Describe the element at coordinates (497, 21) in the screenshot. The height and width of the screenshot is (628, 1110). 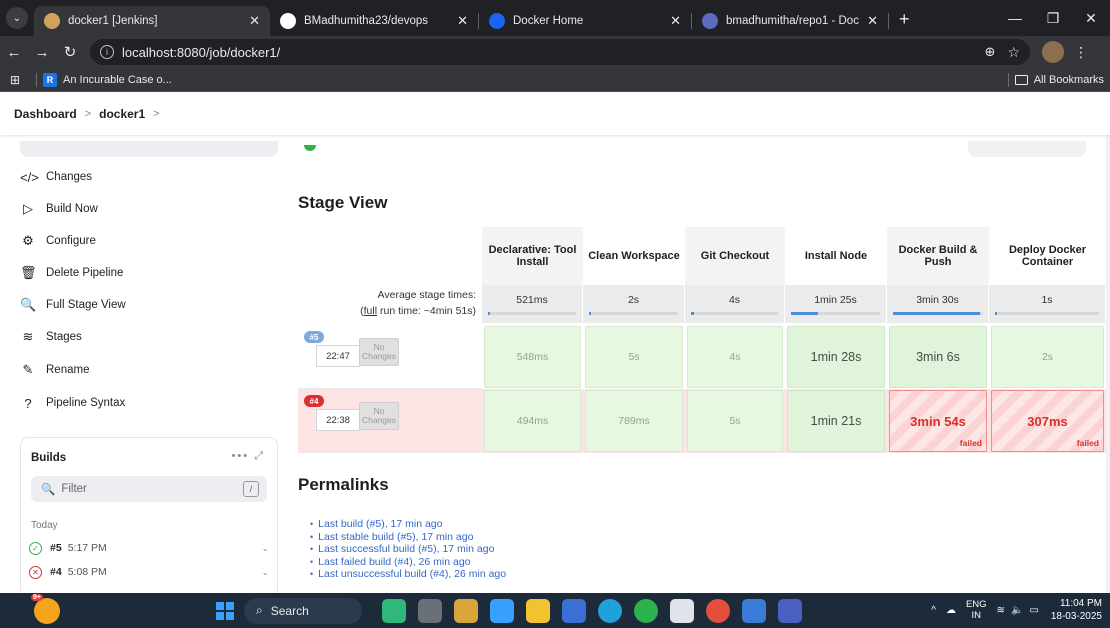
I see `docker-favicon-icon` at that location.